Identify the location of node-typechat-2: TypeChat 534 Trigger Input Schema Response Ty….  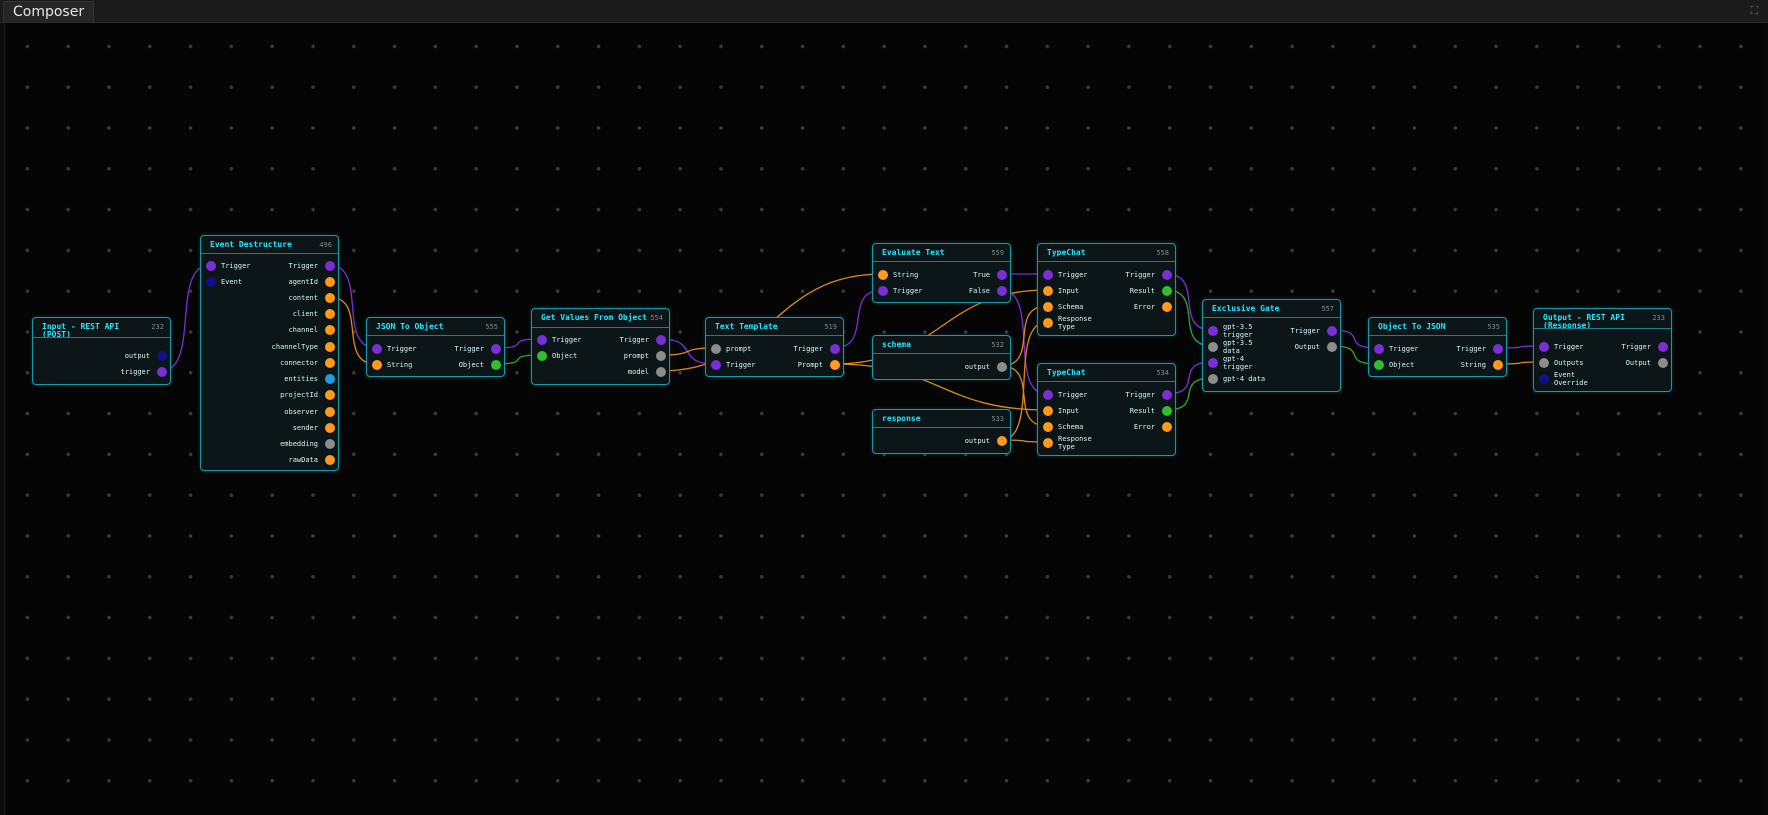
(1106, 409).